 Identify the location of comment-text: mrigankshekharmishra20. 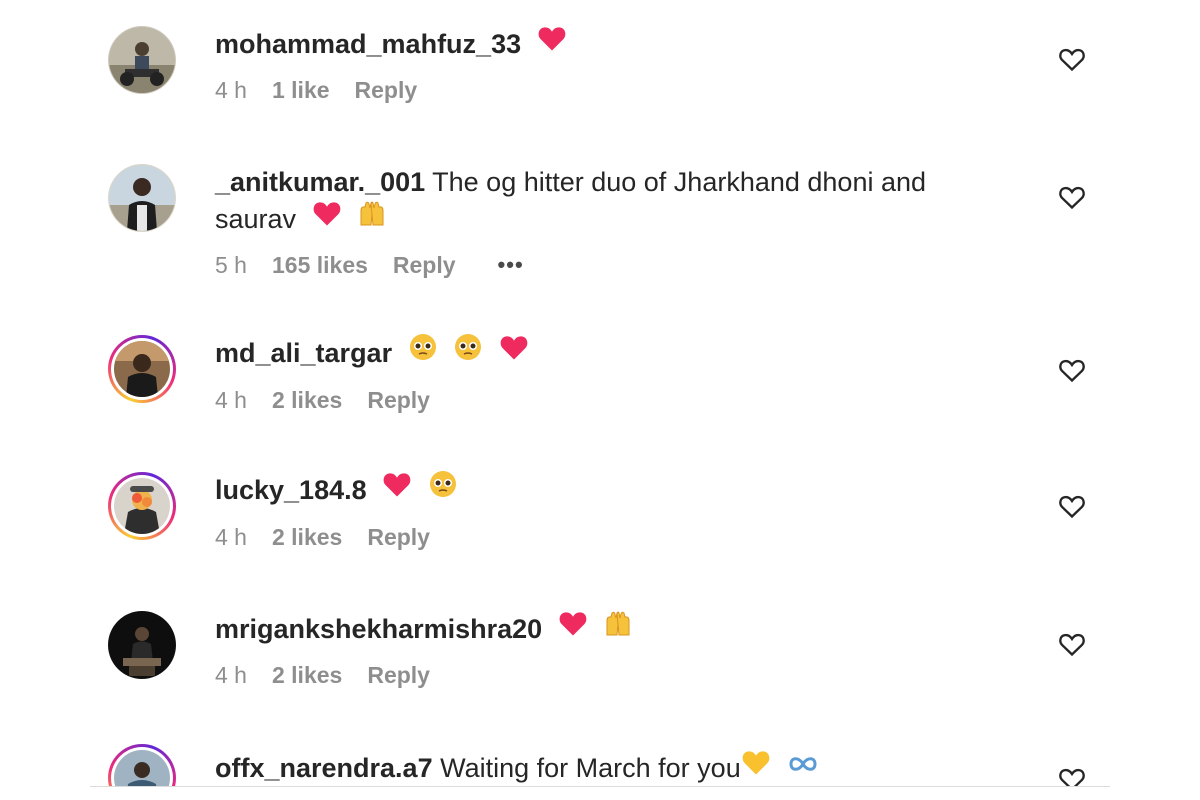
(610, 630).